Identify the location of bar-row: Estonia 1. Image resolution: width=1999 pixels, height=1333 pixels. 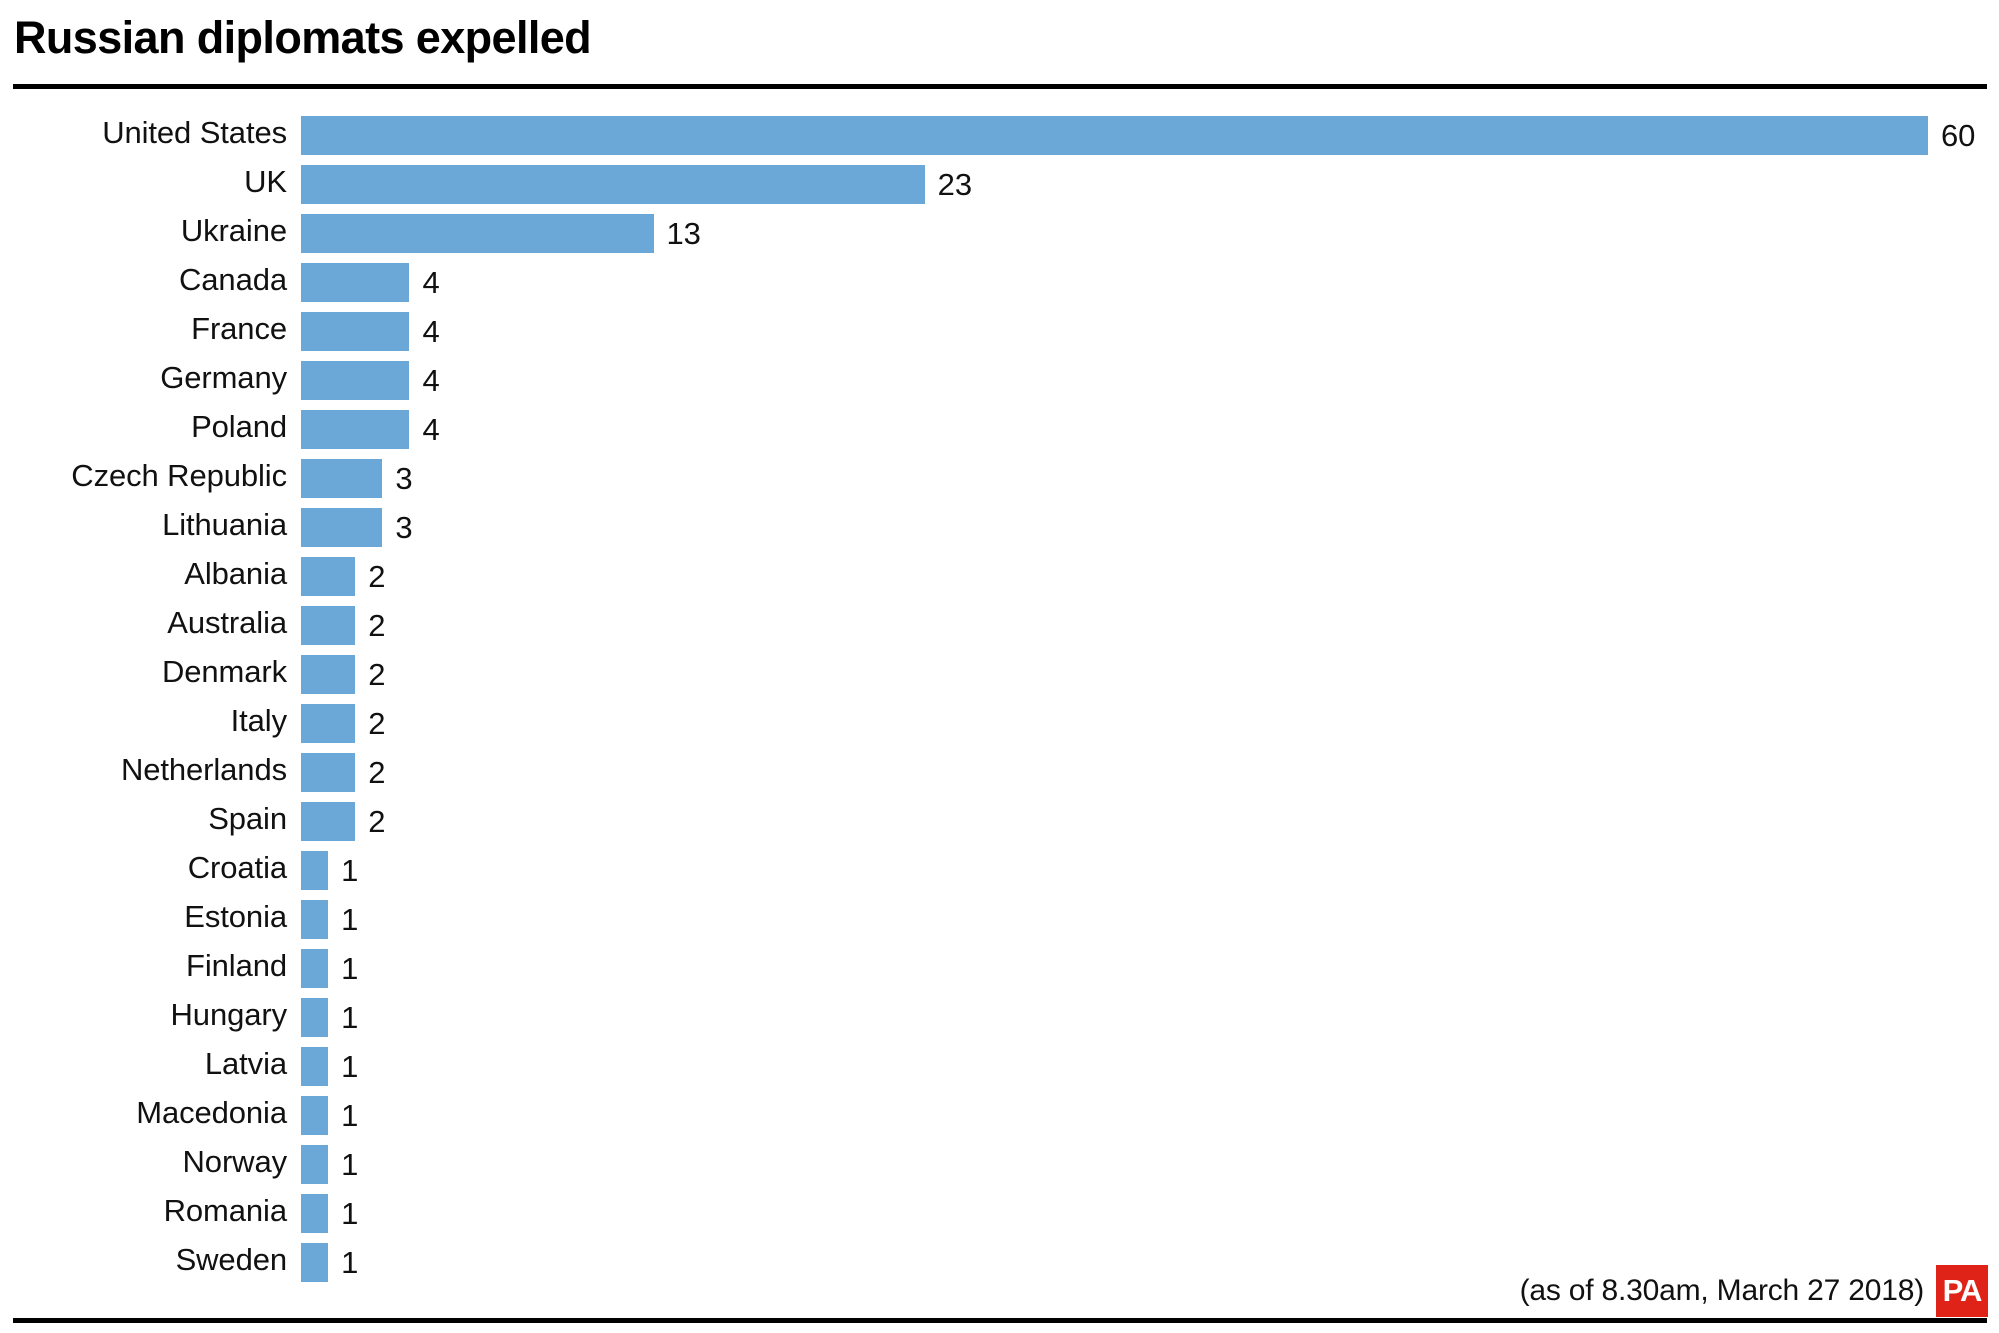
(999, 921).